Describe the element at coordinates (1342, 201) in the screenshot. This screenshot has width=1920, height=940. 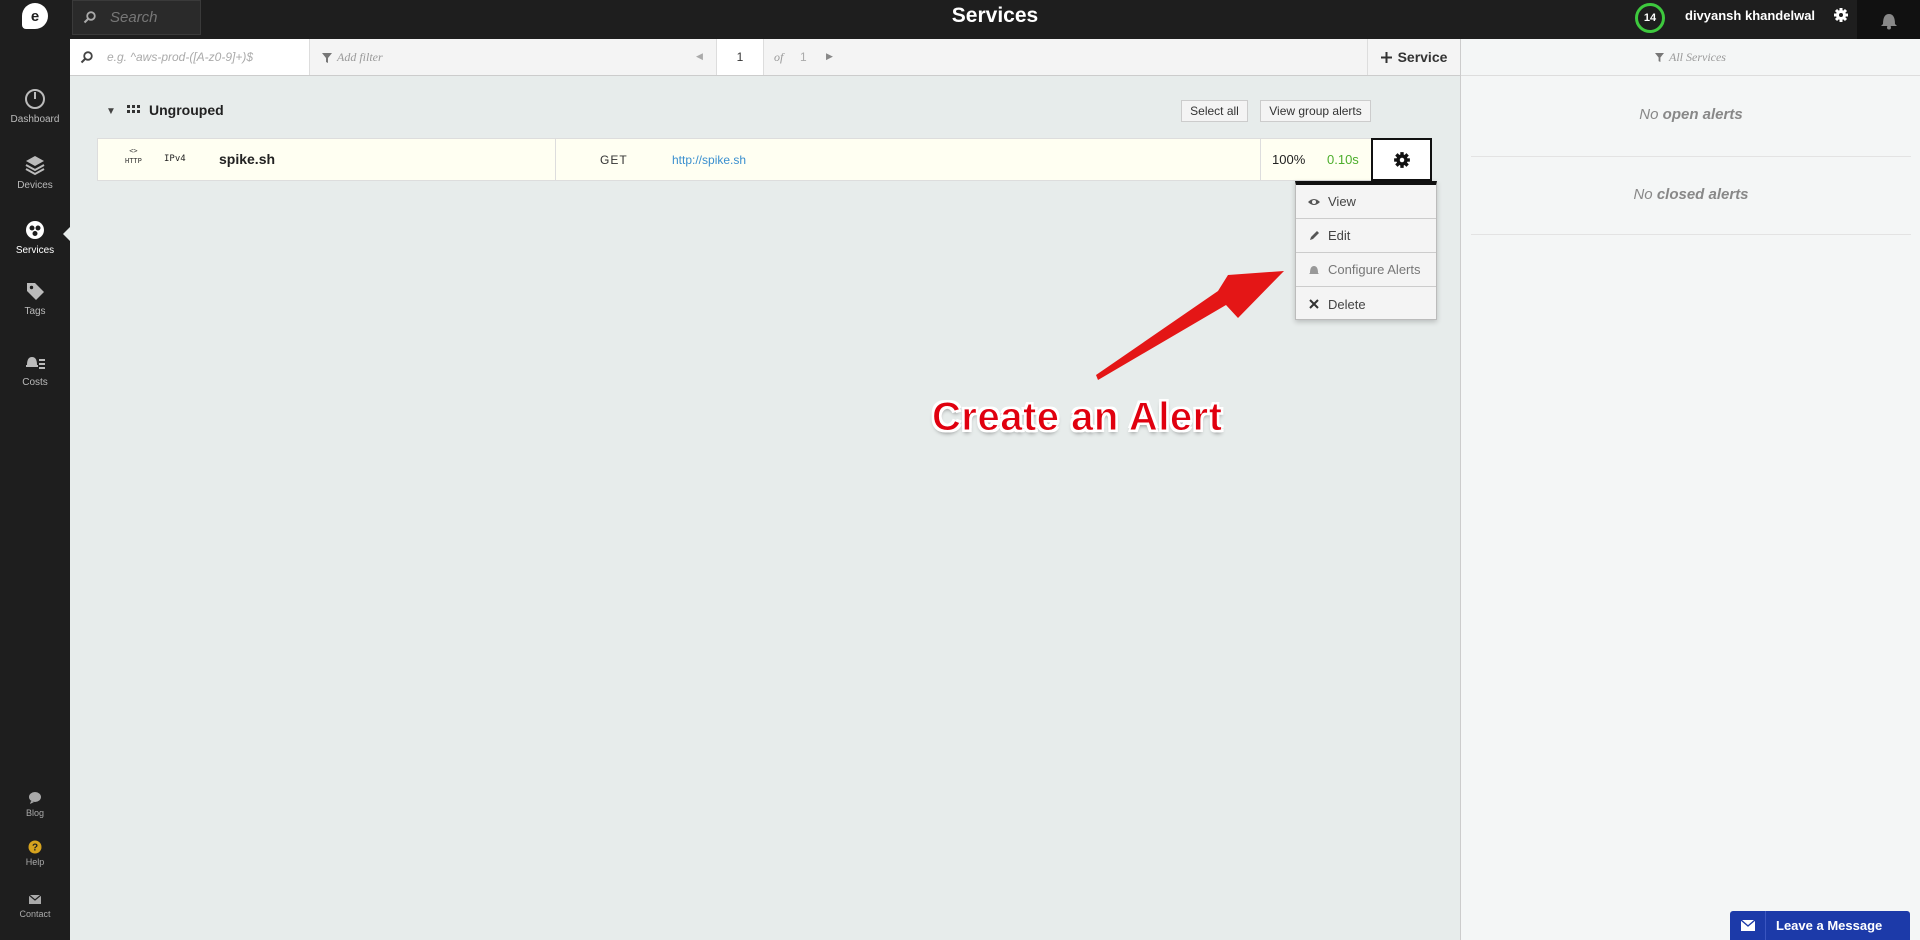
I see `menu-item-label: View` at that location.